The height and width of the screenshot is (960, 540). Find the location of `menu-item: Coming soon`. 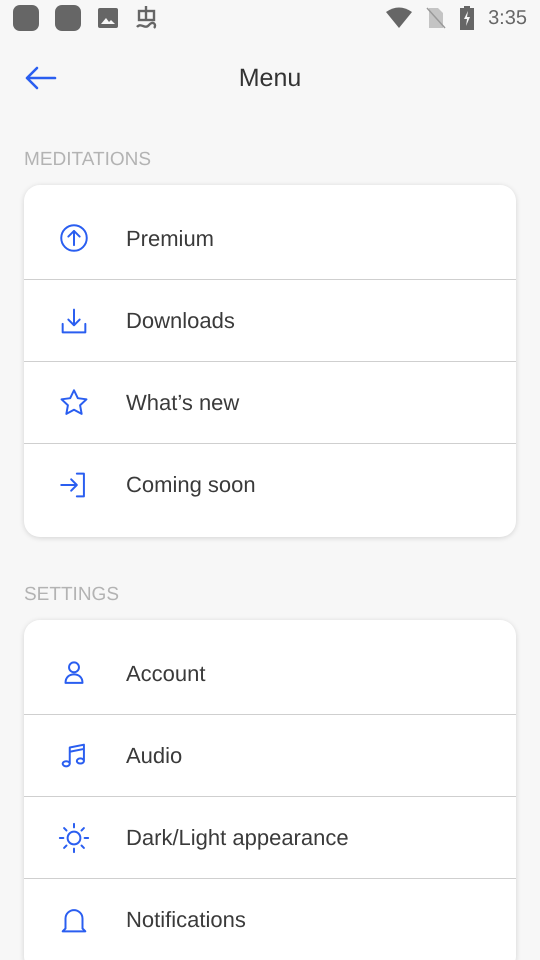

menu-item: Coming soon is located at coordinates (270, 484).